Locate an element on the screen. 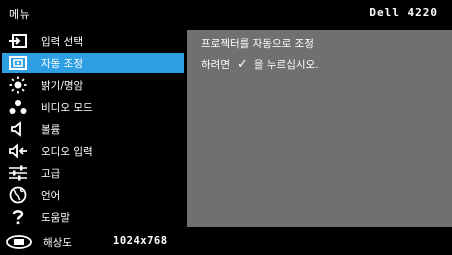 This screenshot has width=452, height=255. instruction-line-2: 하려면 ✓ 을 누르십시오. is located at coordinates (260, 64).